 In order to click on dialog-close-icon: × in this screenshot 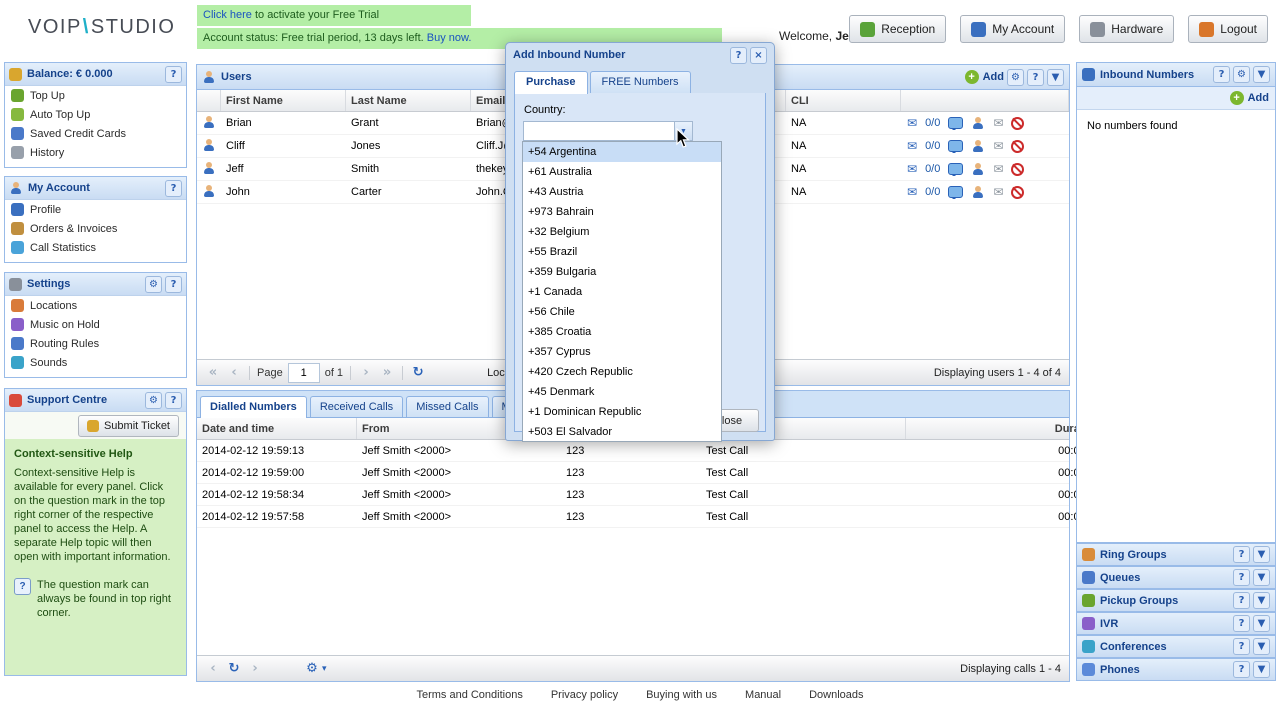, I will do `click(758, 55)`.